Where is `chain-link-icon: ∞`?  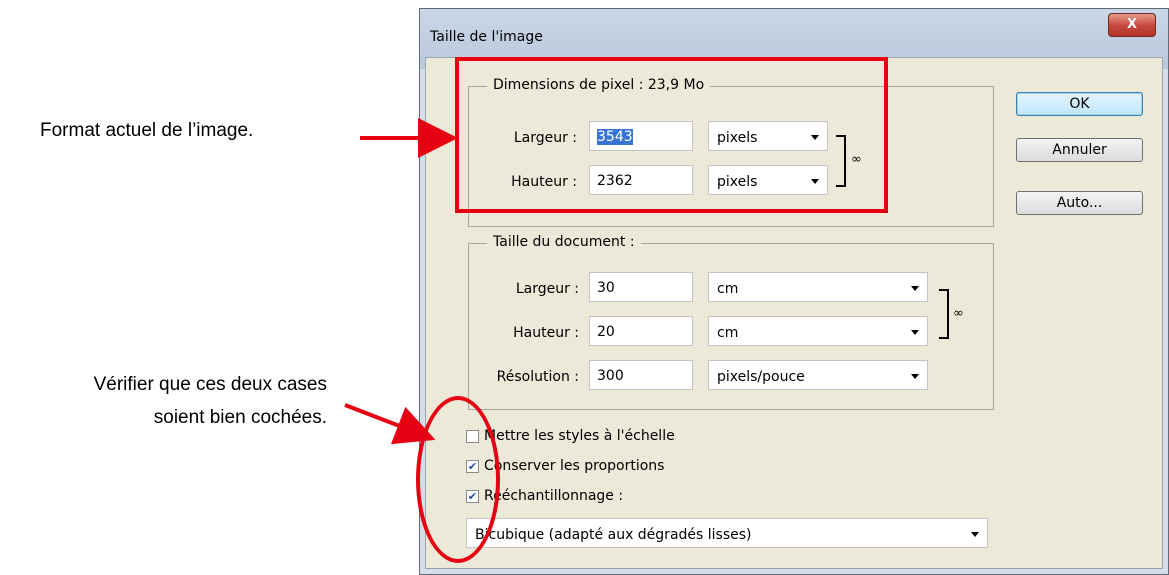
chain-link-icon: ∞ is located at coordinates (958, 313).